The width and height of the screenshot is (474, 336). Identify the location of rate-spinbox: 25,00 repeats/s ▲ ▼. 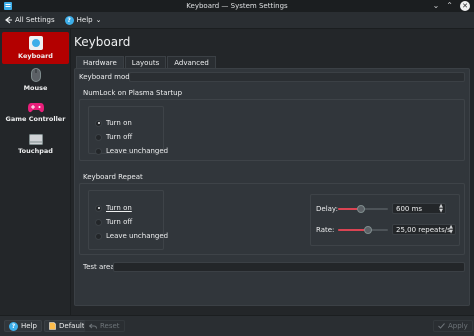
(424, 229).